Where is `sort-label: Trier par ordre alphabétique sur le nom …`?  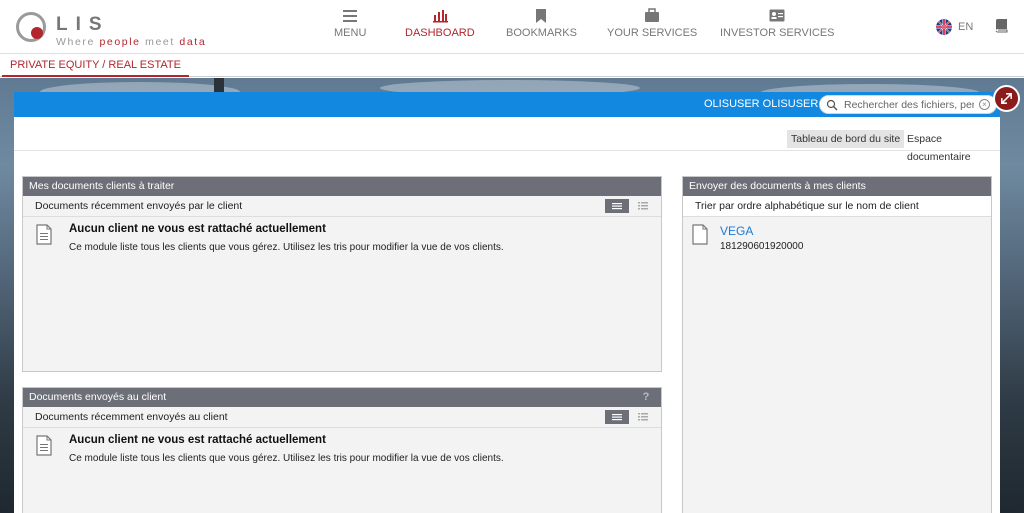
sort-label: Trier par ordre alphabétique sur le nom … is located at coordinates (807, 206).